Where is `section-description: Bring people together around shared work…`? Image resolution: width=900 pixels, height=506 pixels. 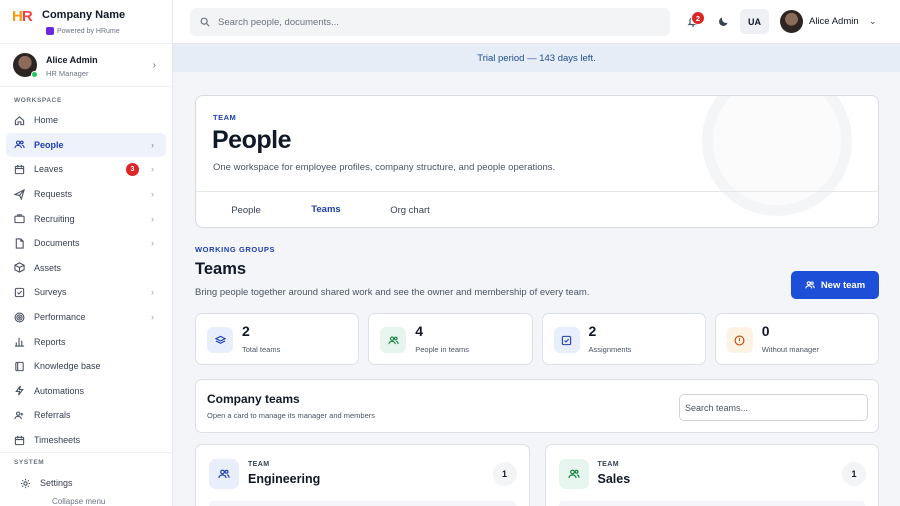 section-description: Bring people together around shared work… is located at coordinates (392, 292).